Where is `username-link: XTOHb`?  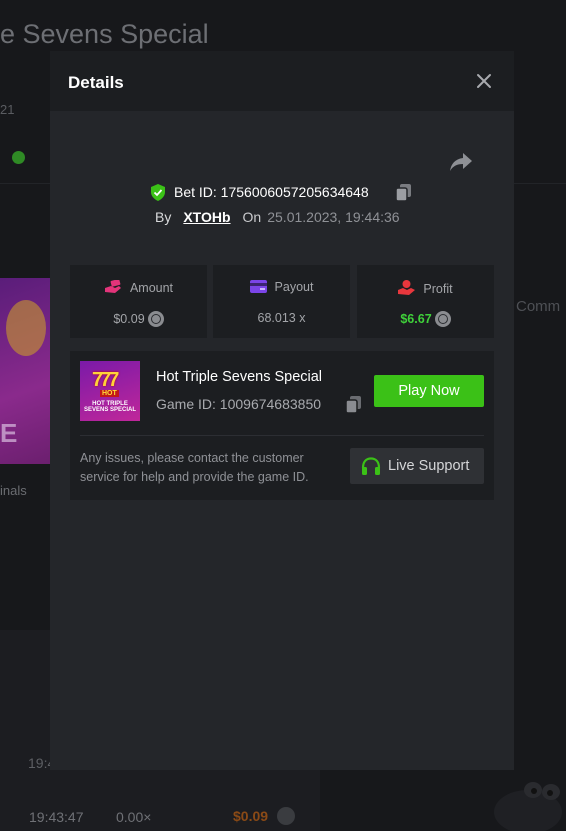 username-link: XTOHb is located at coordinates (206, 217).